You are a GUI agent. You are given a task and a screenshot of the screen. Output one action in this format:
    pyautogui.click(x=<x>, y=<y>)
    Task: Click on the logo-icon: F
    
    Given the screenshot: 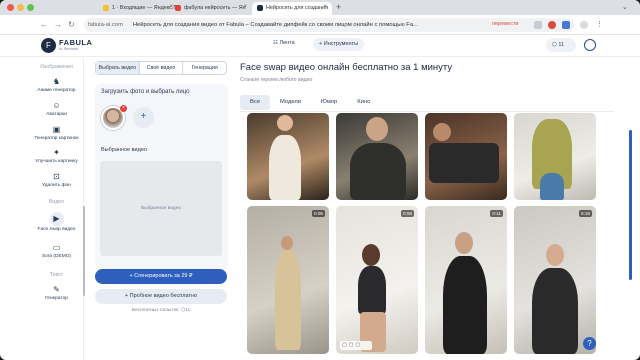 What is the action you would take?
    pyautogui.click(x=48, y=45)
    